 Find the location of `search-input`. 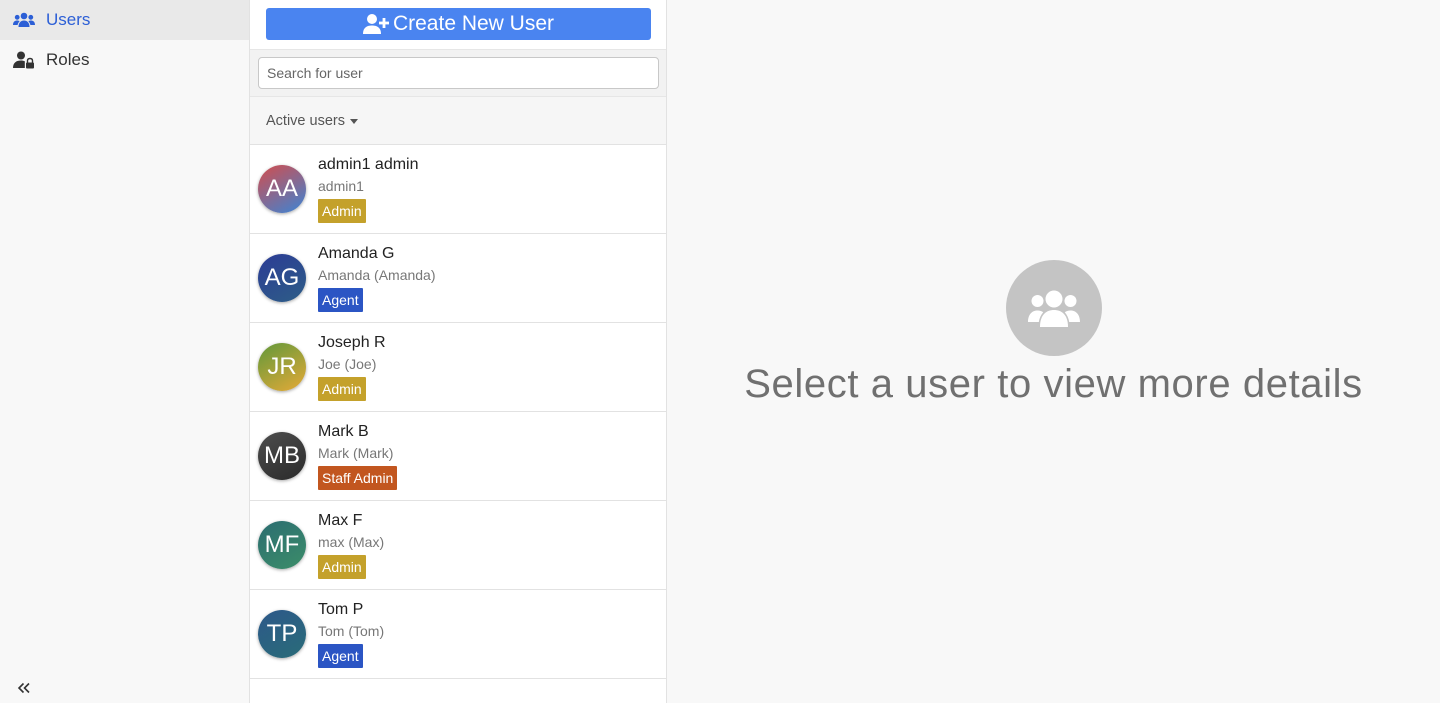

search-input is located at coordinates (458, 73).